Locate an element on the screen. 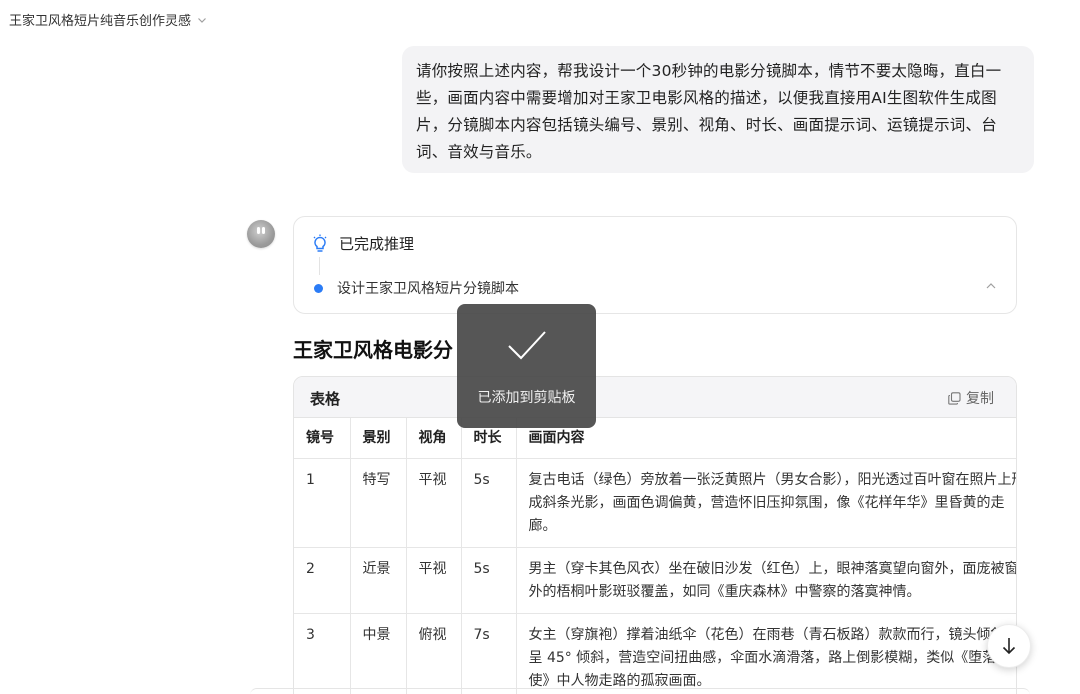 The height and width of the screenshot is (694, 1080). arrow-down-icon is located at coordinates (1009, 646).